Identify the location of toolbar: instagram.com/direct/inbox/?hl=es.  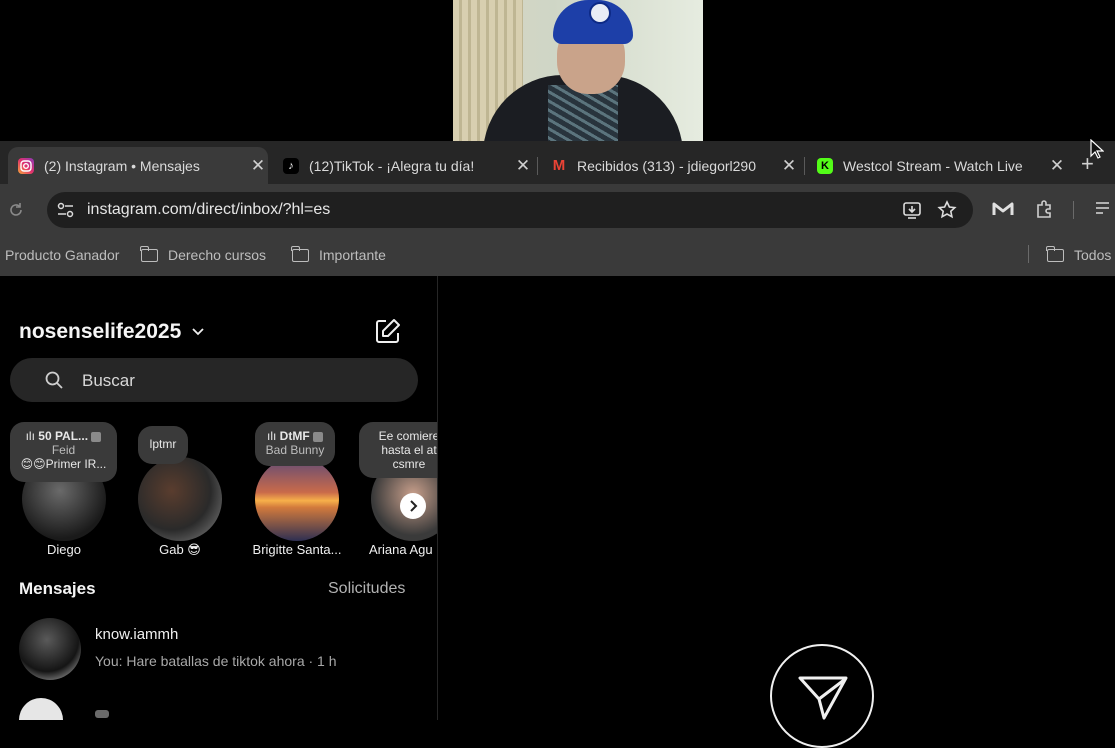
(557, 209).